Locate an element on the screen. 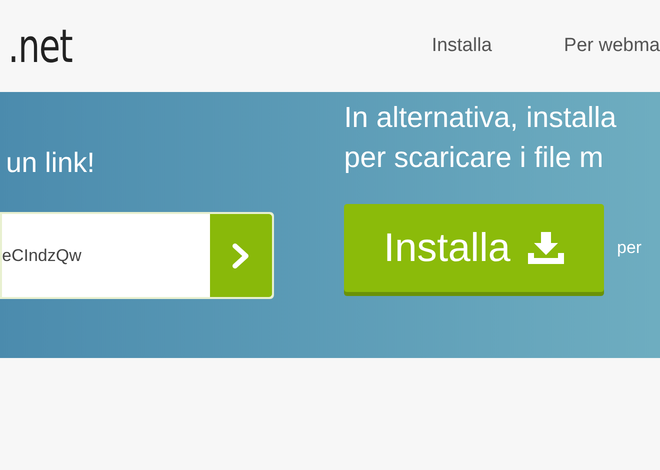  heading: per scaricare i file m is located at coordinates (474, 158).